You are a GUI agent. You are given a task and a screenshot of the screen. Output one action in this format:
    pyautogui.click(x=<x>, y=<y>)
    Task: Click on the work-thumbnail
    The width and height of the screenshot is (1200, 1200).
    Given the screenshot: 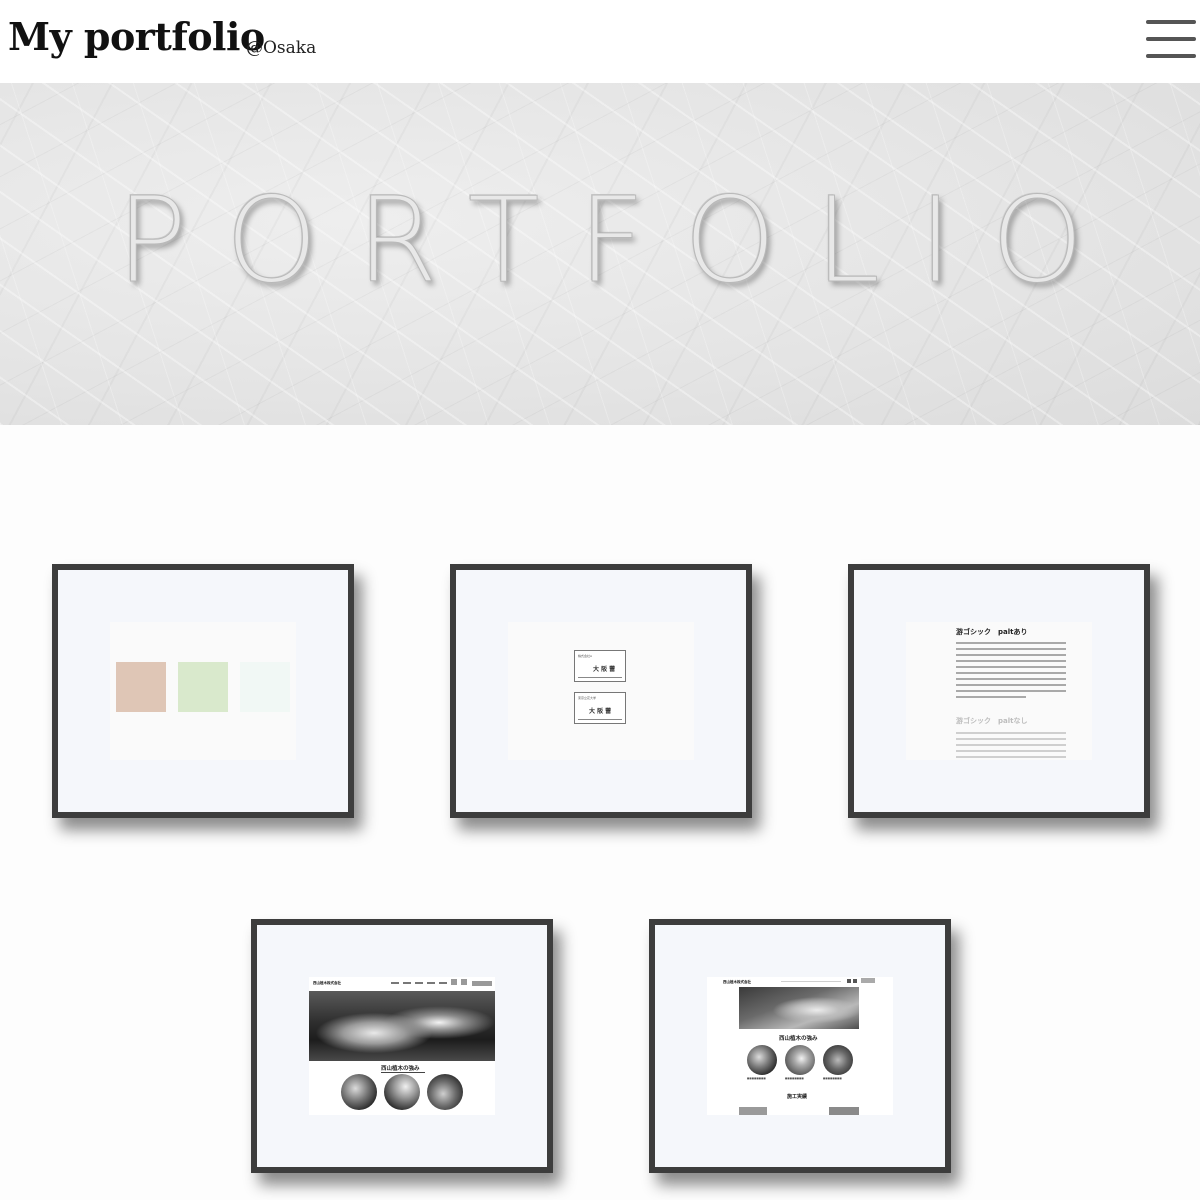 What is the action you would take?
    pyautogui.click(x=203, y=691)
    